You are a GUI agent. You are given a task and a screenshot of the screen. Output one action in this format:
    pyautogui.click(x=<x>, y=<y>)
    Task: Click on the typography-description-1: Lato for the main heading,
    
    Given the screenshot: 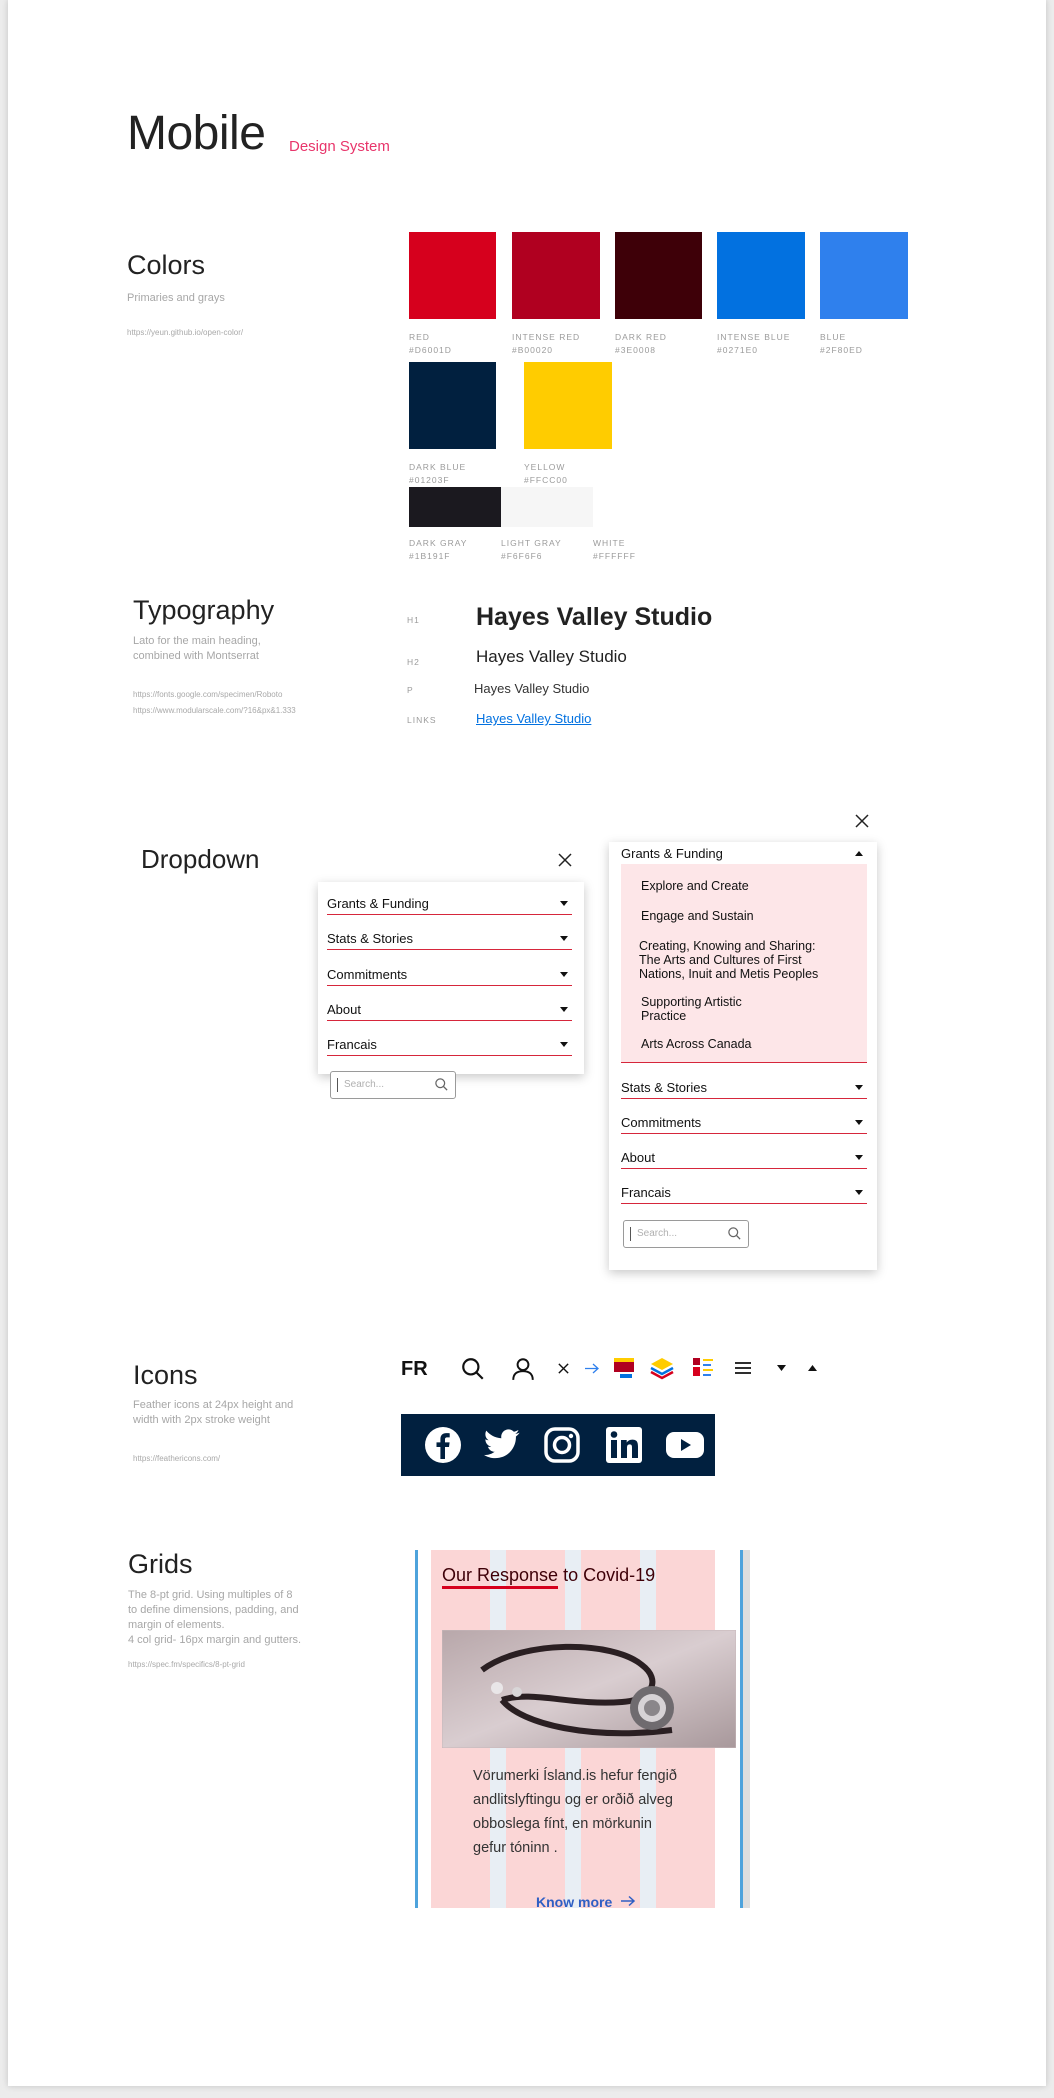 What is the action you would take?
    pyautogui.click(x=197, y=641)
    